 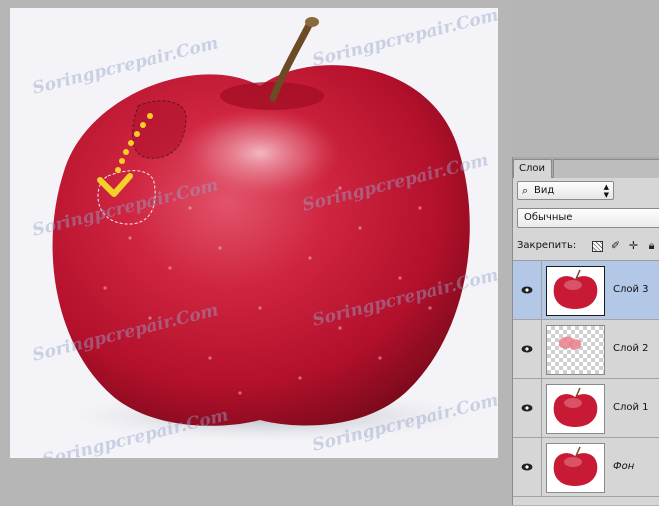 I want to click on tab-inactive, so click(x=606, y=168).